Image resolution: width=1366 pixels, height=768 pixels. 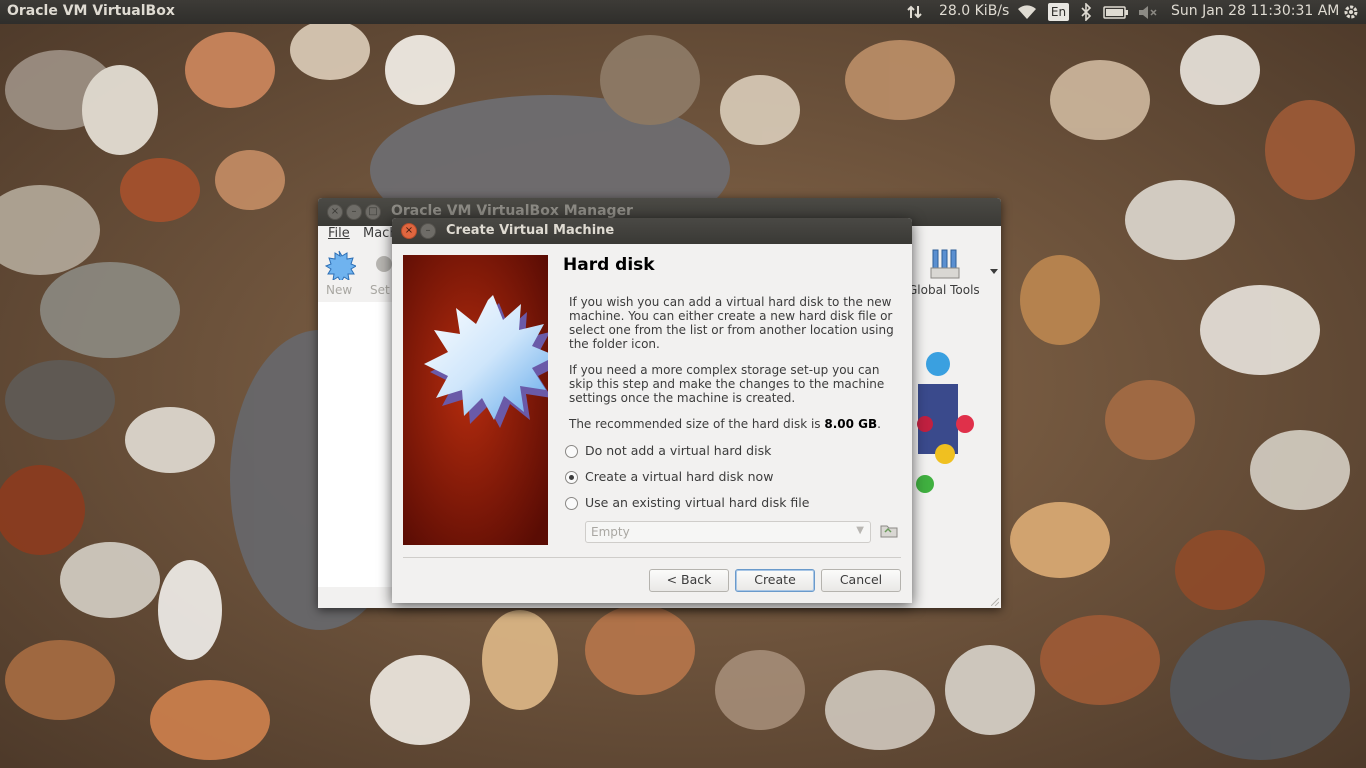 What do you see at coordinates (373, 212) in the screenshot?
I see `maximize-icon: □` at bounding box center [373, 212].